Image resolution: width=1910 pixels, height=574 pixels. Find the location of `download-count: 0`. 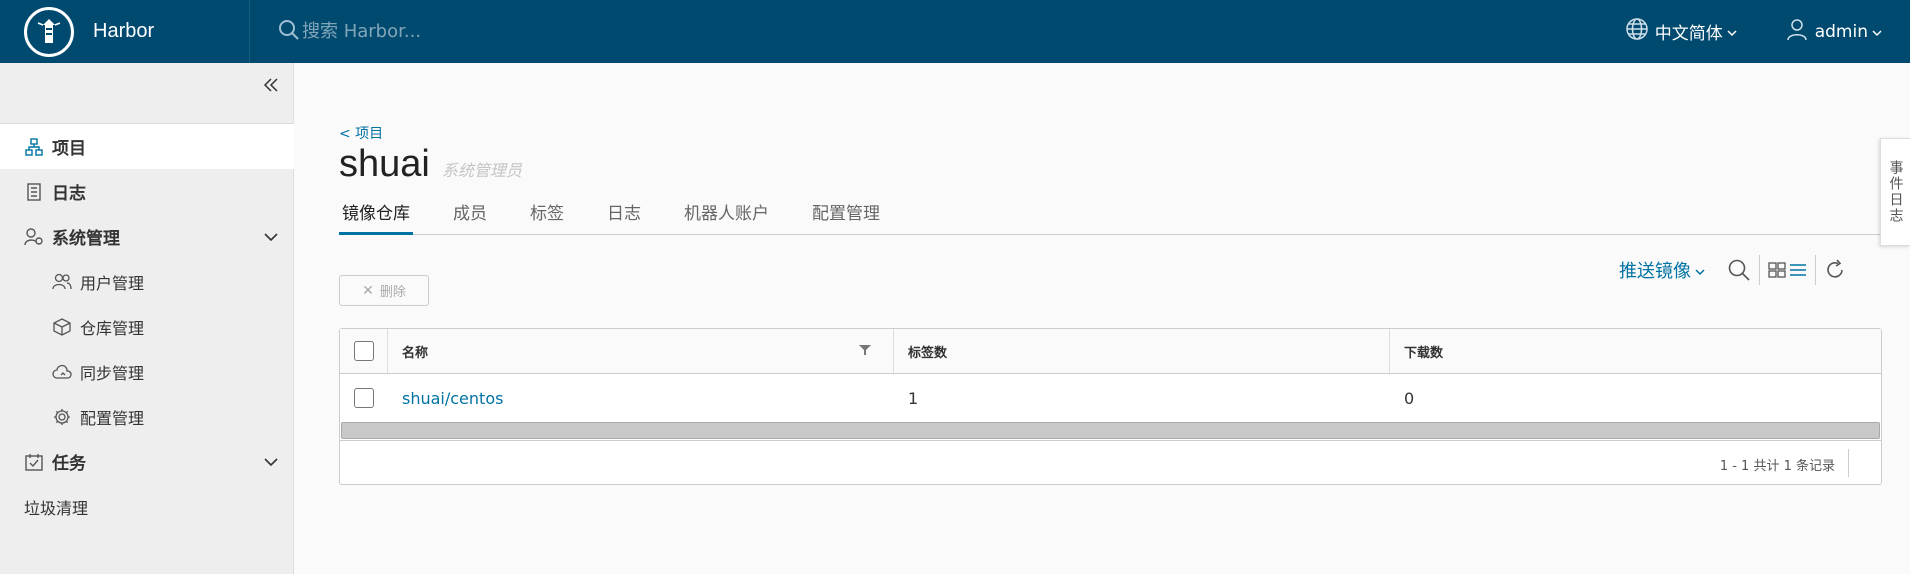

download-count: 0 is located at coordinates (1409, 398).